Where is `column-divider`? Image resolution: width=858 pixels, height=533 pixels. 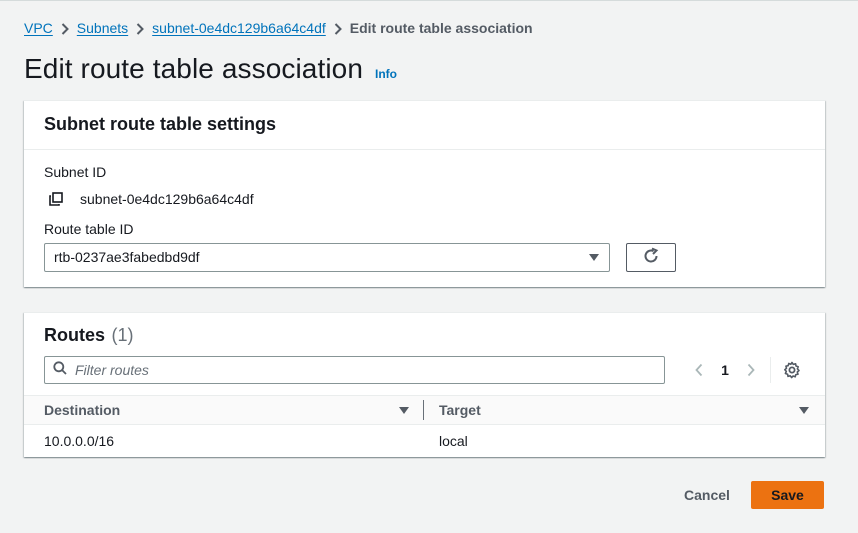 column-divider is located at coordinates (423, 410).